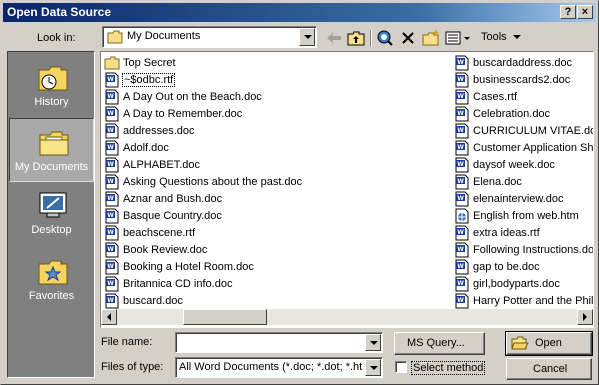 Image resolution: width=599 pixels, height=385 pixels. I want to click on select-method-checkbox: Select method, so click(441, 368).